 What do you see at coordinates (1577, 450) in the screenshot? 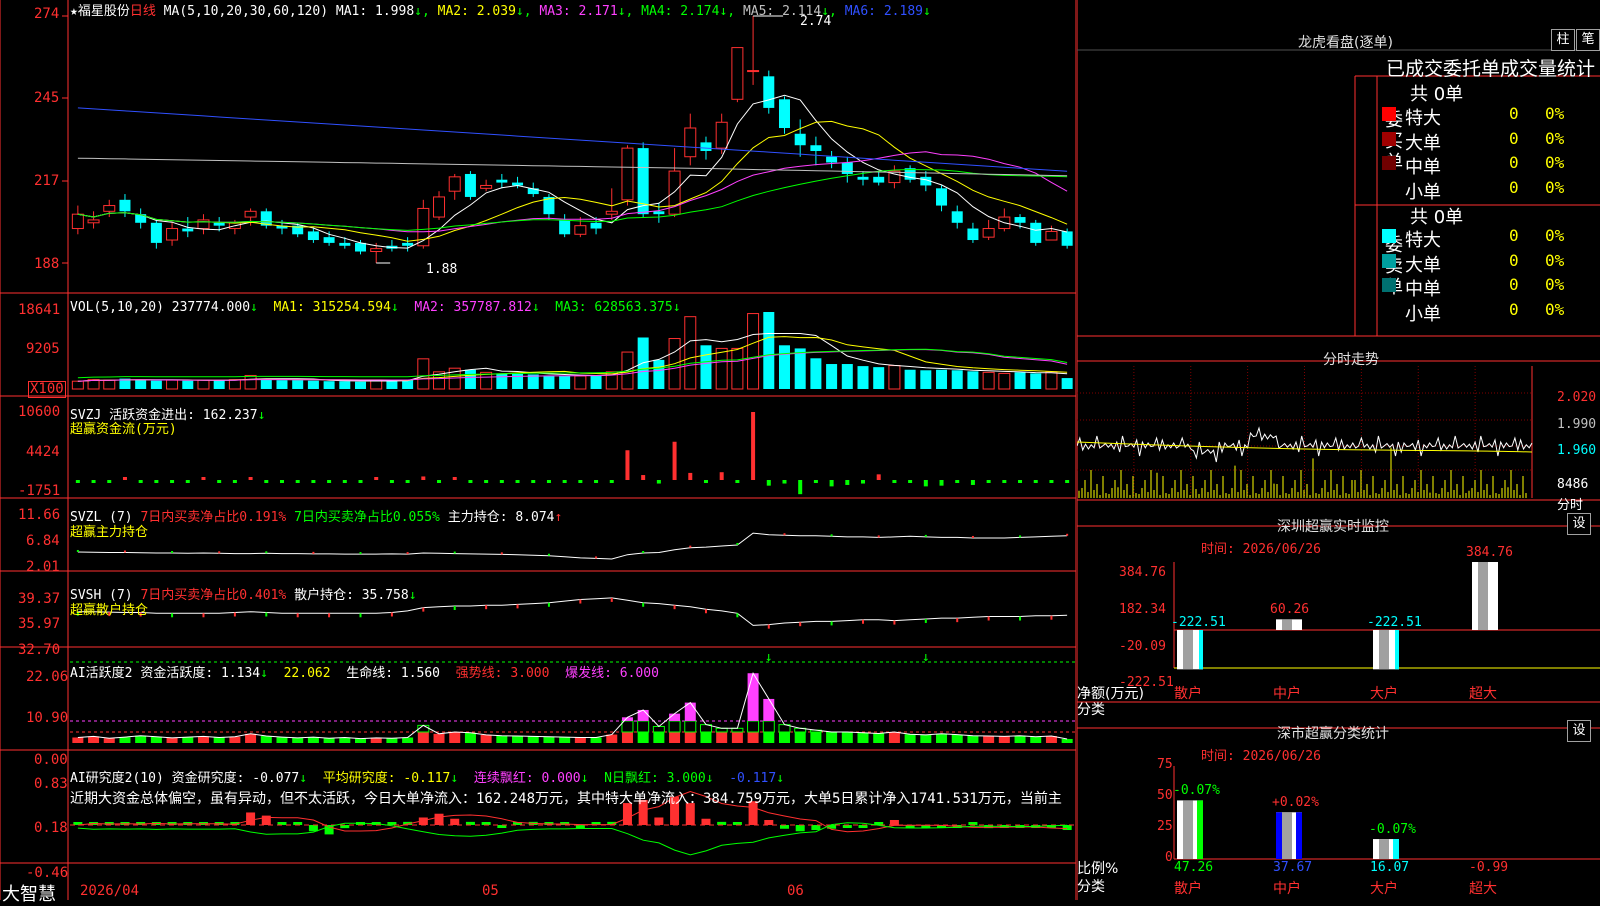
I see `fenshi-tick-3: 1.960` at bounding box center [1577, 450].